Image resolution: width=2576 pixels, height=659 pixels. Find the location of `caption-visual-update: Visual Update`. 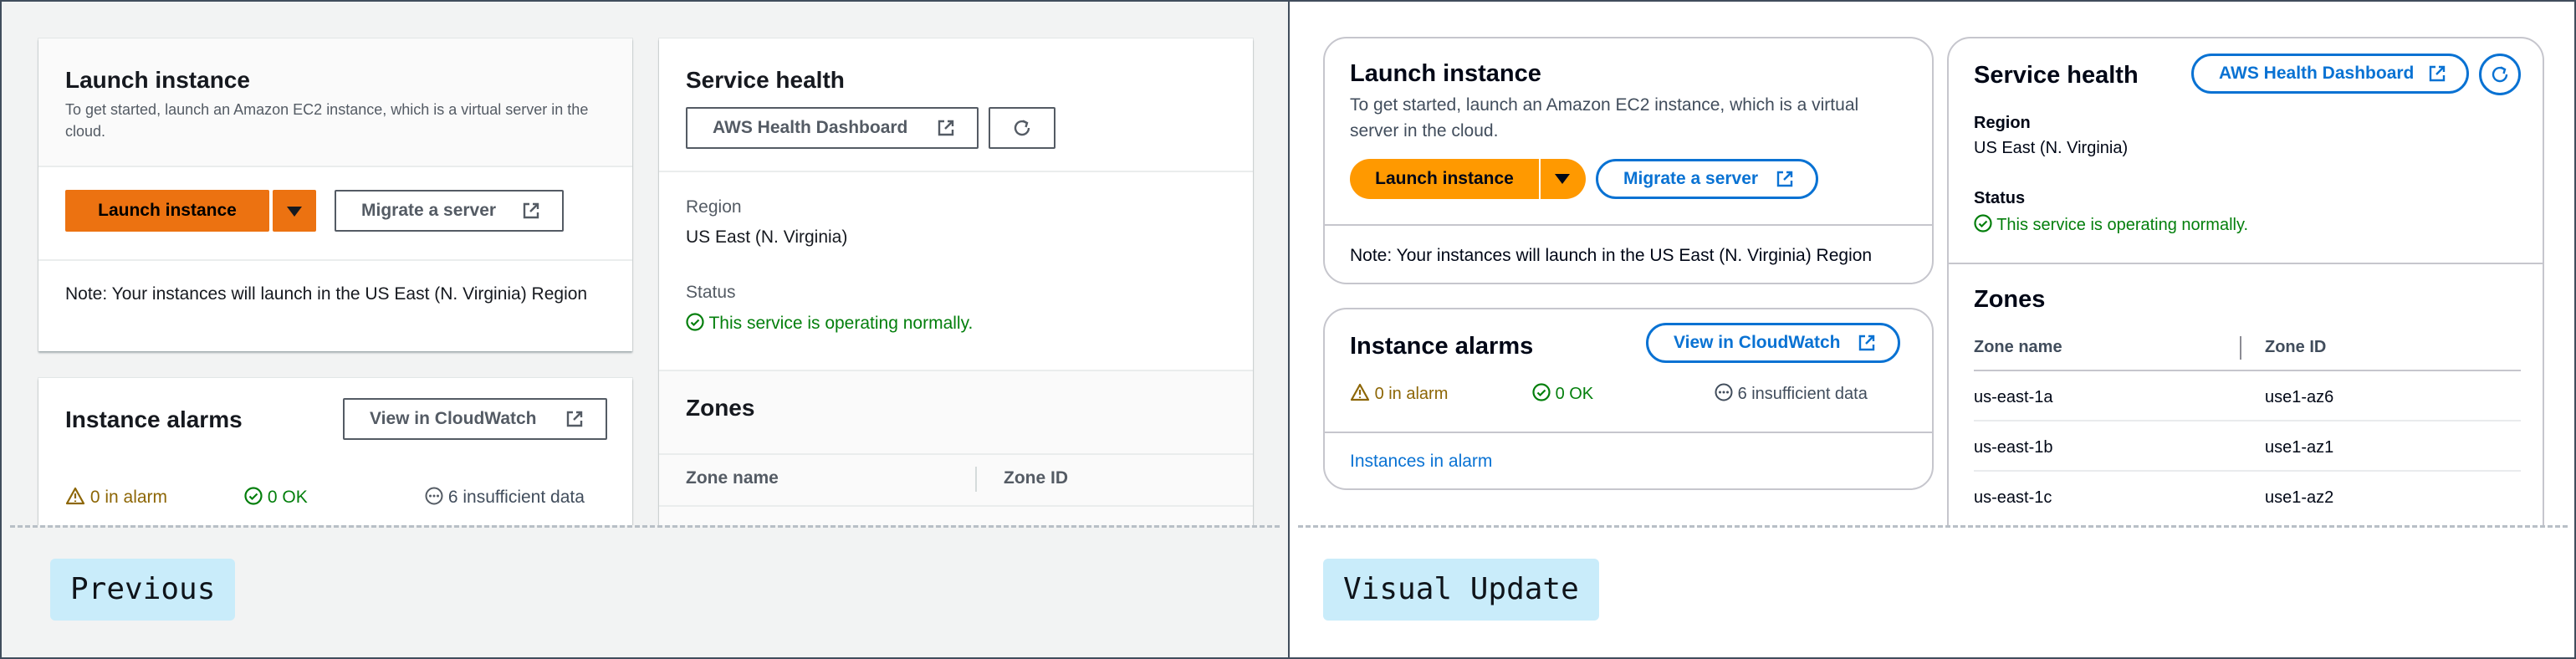

caption-visual-update: Visual Update is located at coordinates (1461, 590).